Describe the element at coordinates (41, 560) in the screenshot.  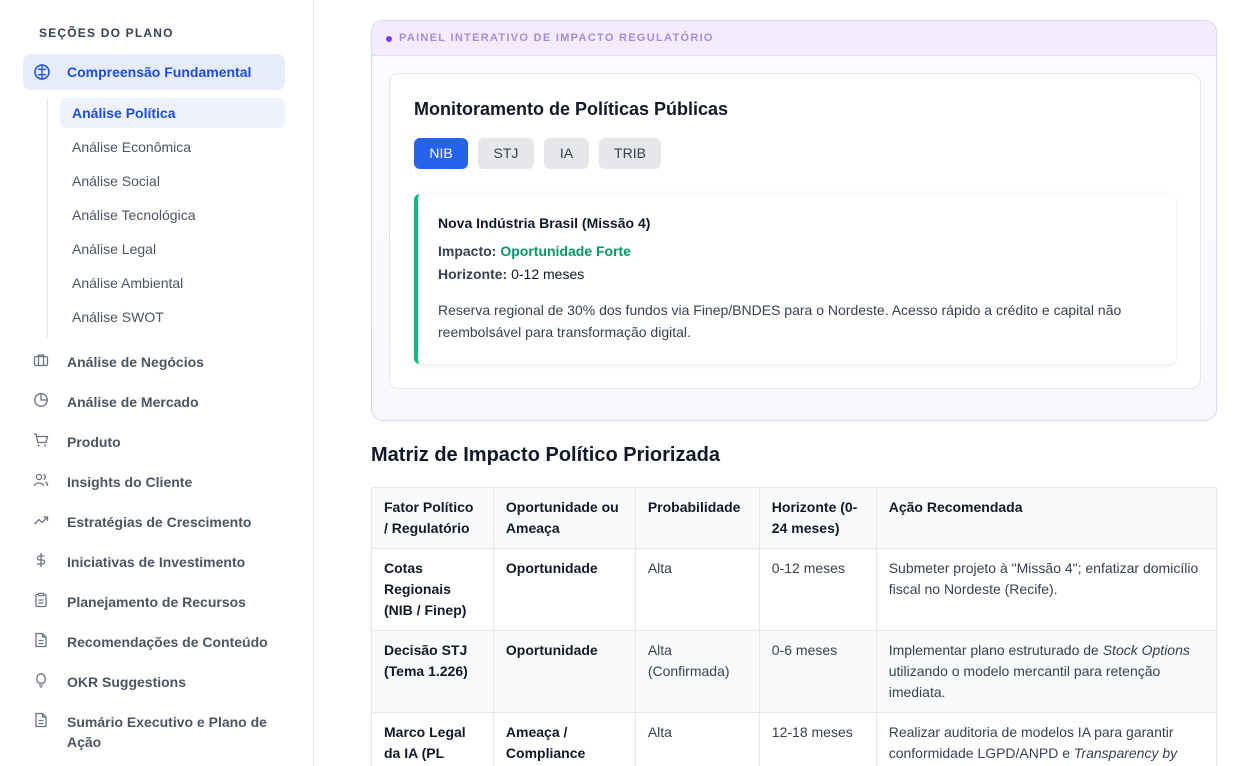
I see `dollar-icon` at that location.